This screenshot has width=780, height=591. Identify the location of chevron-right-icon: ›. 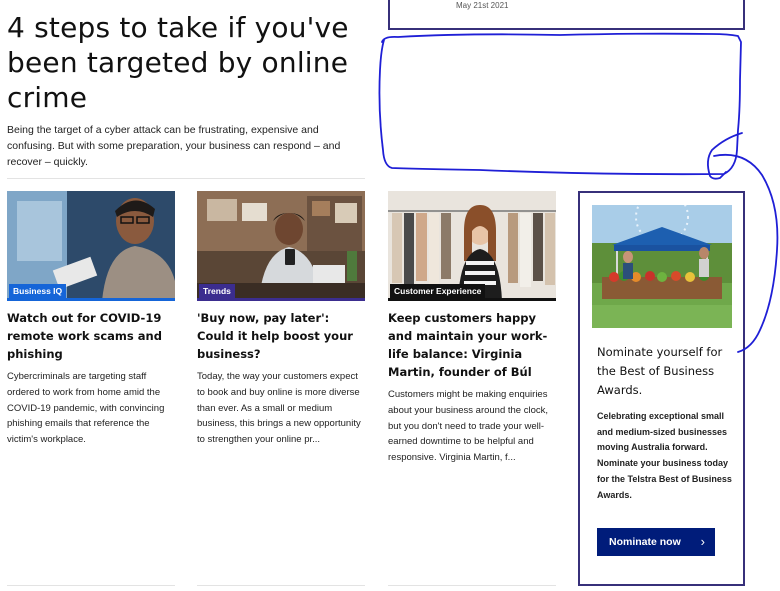
(702, 541).